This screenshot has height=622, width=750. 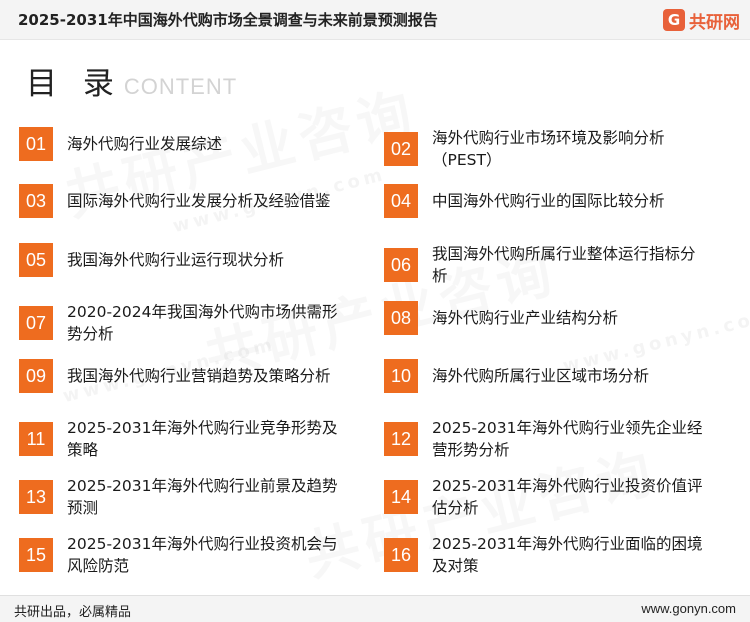 I want to click on document-title: 2025-2031年中国海外代购市场全景调查与未来前景预测报告, so click(x=228, y=20).